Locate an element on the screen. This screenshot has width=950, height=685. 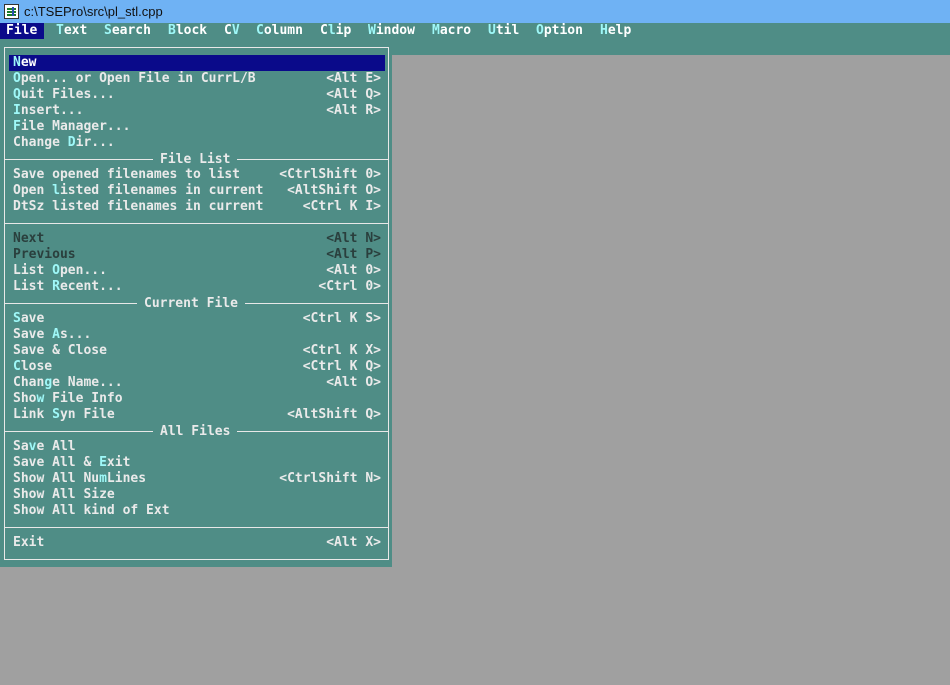
separator-current-file: Current File is located at coordinates (196, 304).